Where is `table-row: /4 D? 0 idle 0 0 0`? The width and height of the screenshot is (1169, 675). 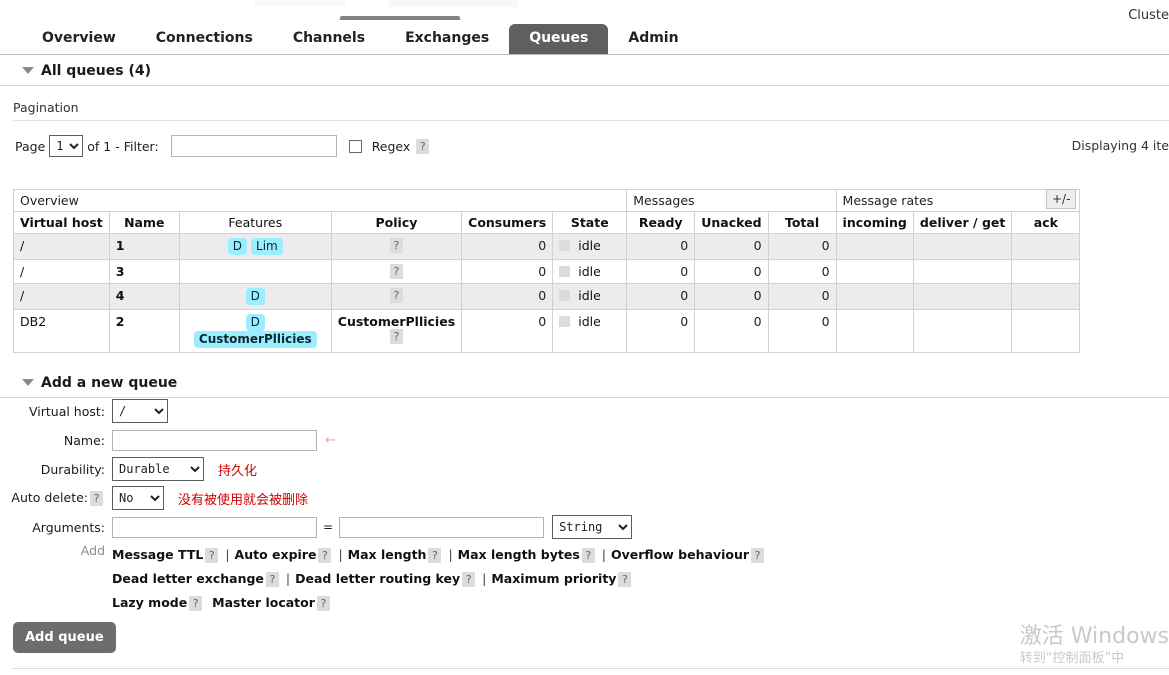
table-row: /4 D? 0 idle 0 0 0 is located at coordinates (547, 296).